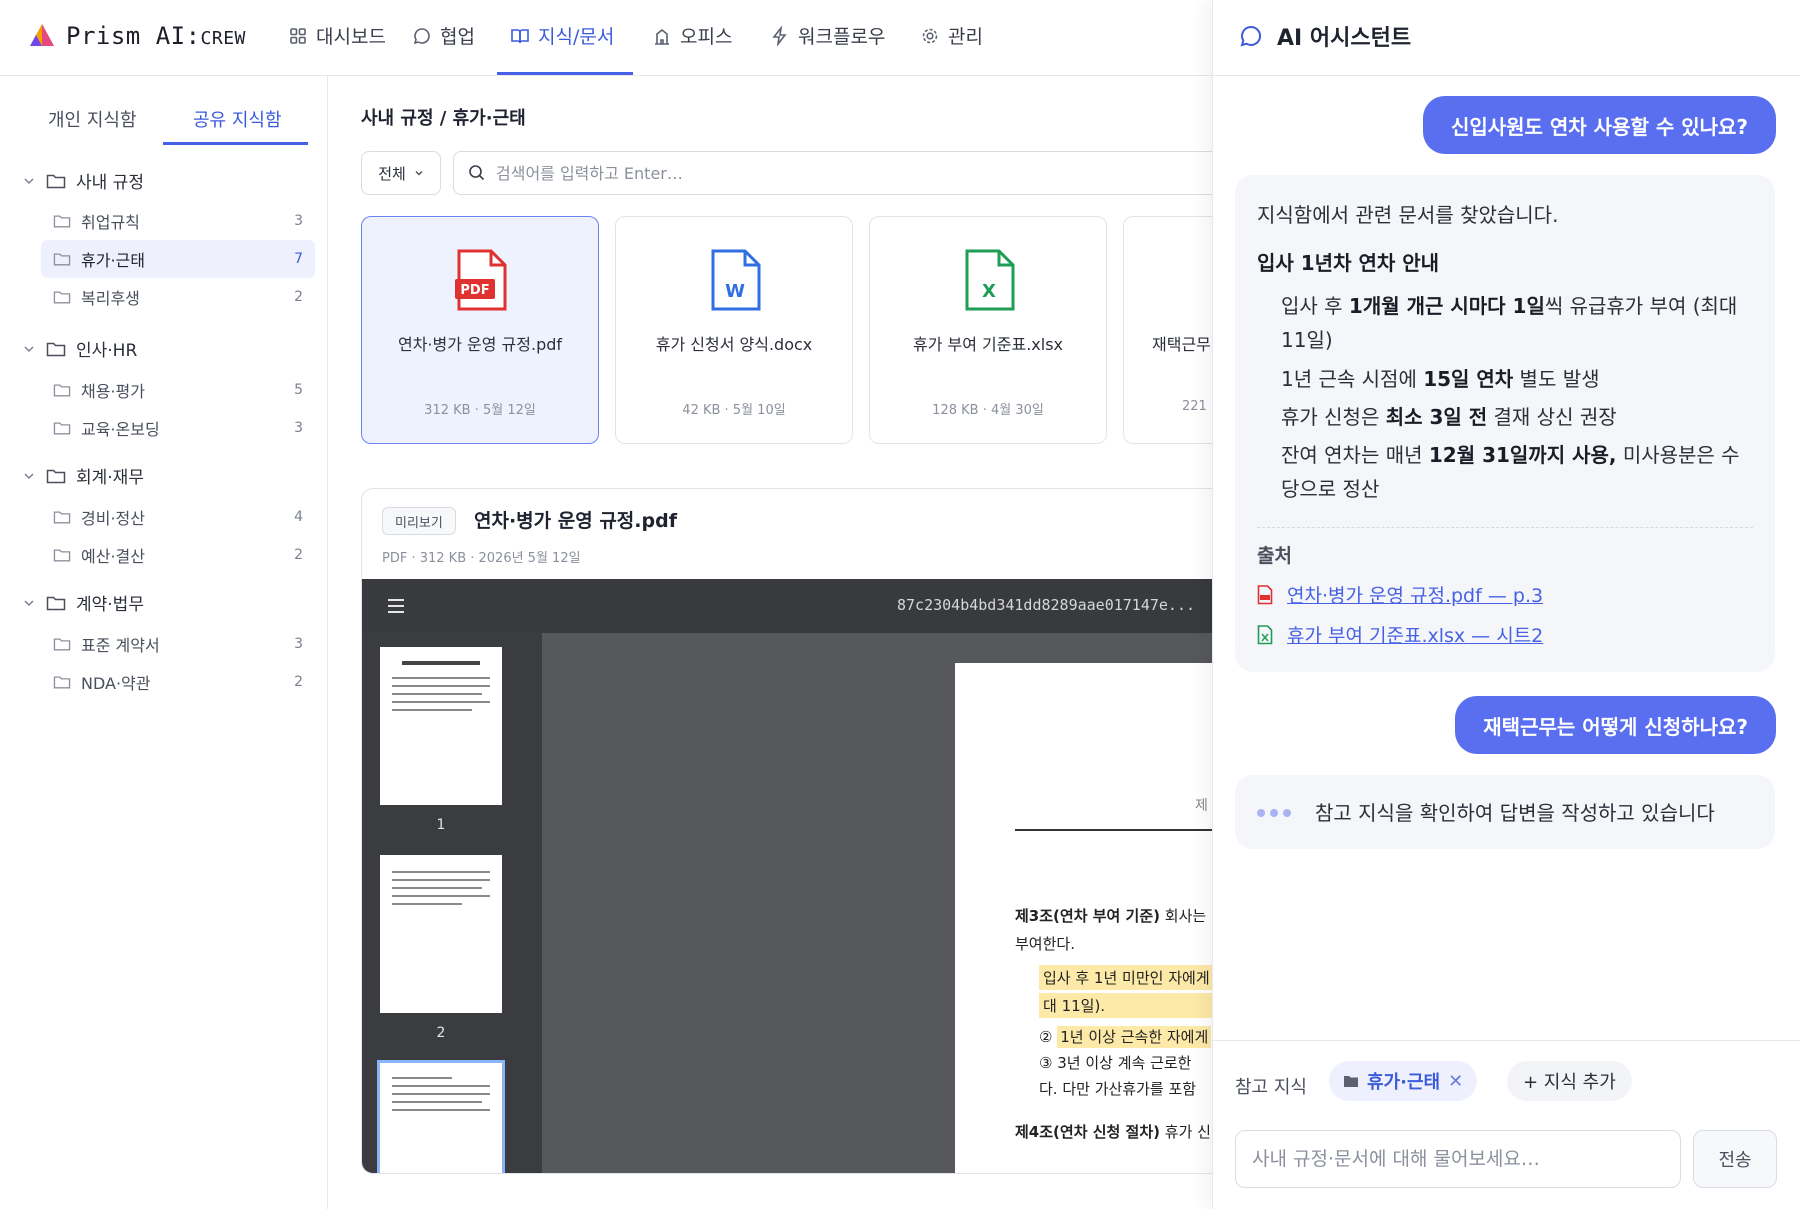 This screenshot has height=1209, width=1800. What do you see at coordinates (137, 36) in the screenshot?
I see `brand: Prism AI:CREW` at bounding box center [137, 36].